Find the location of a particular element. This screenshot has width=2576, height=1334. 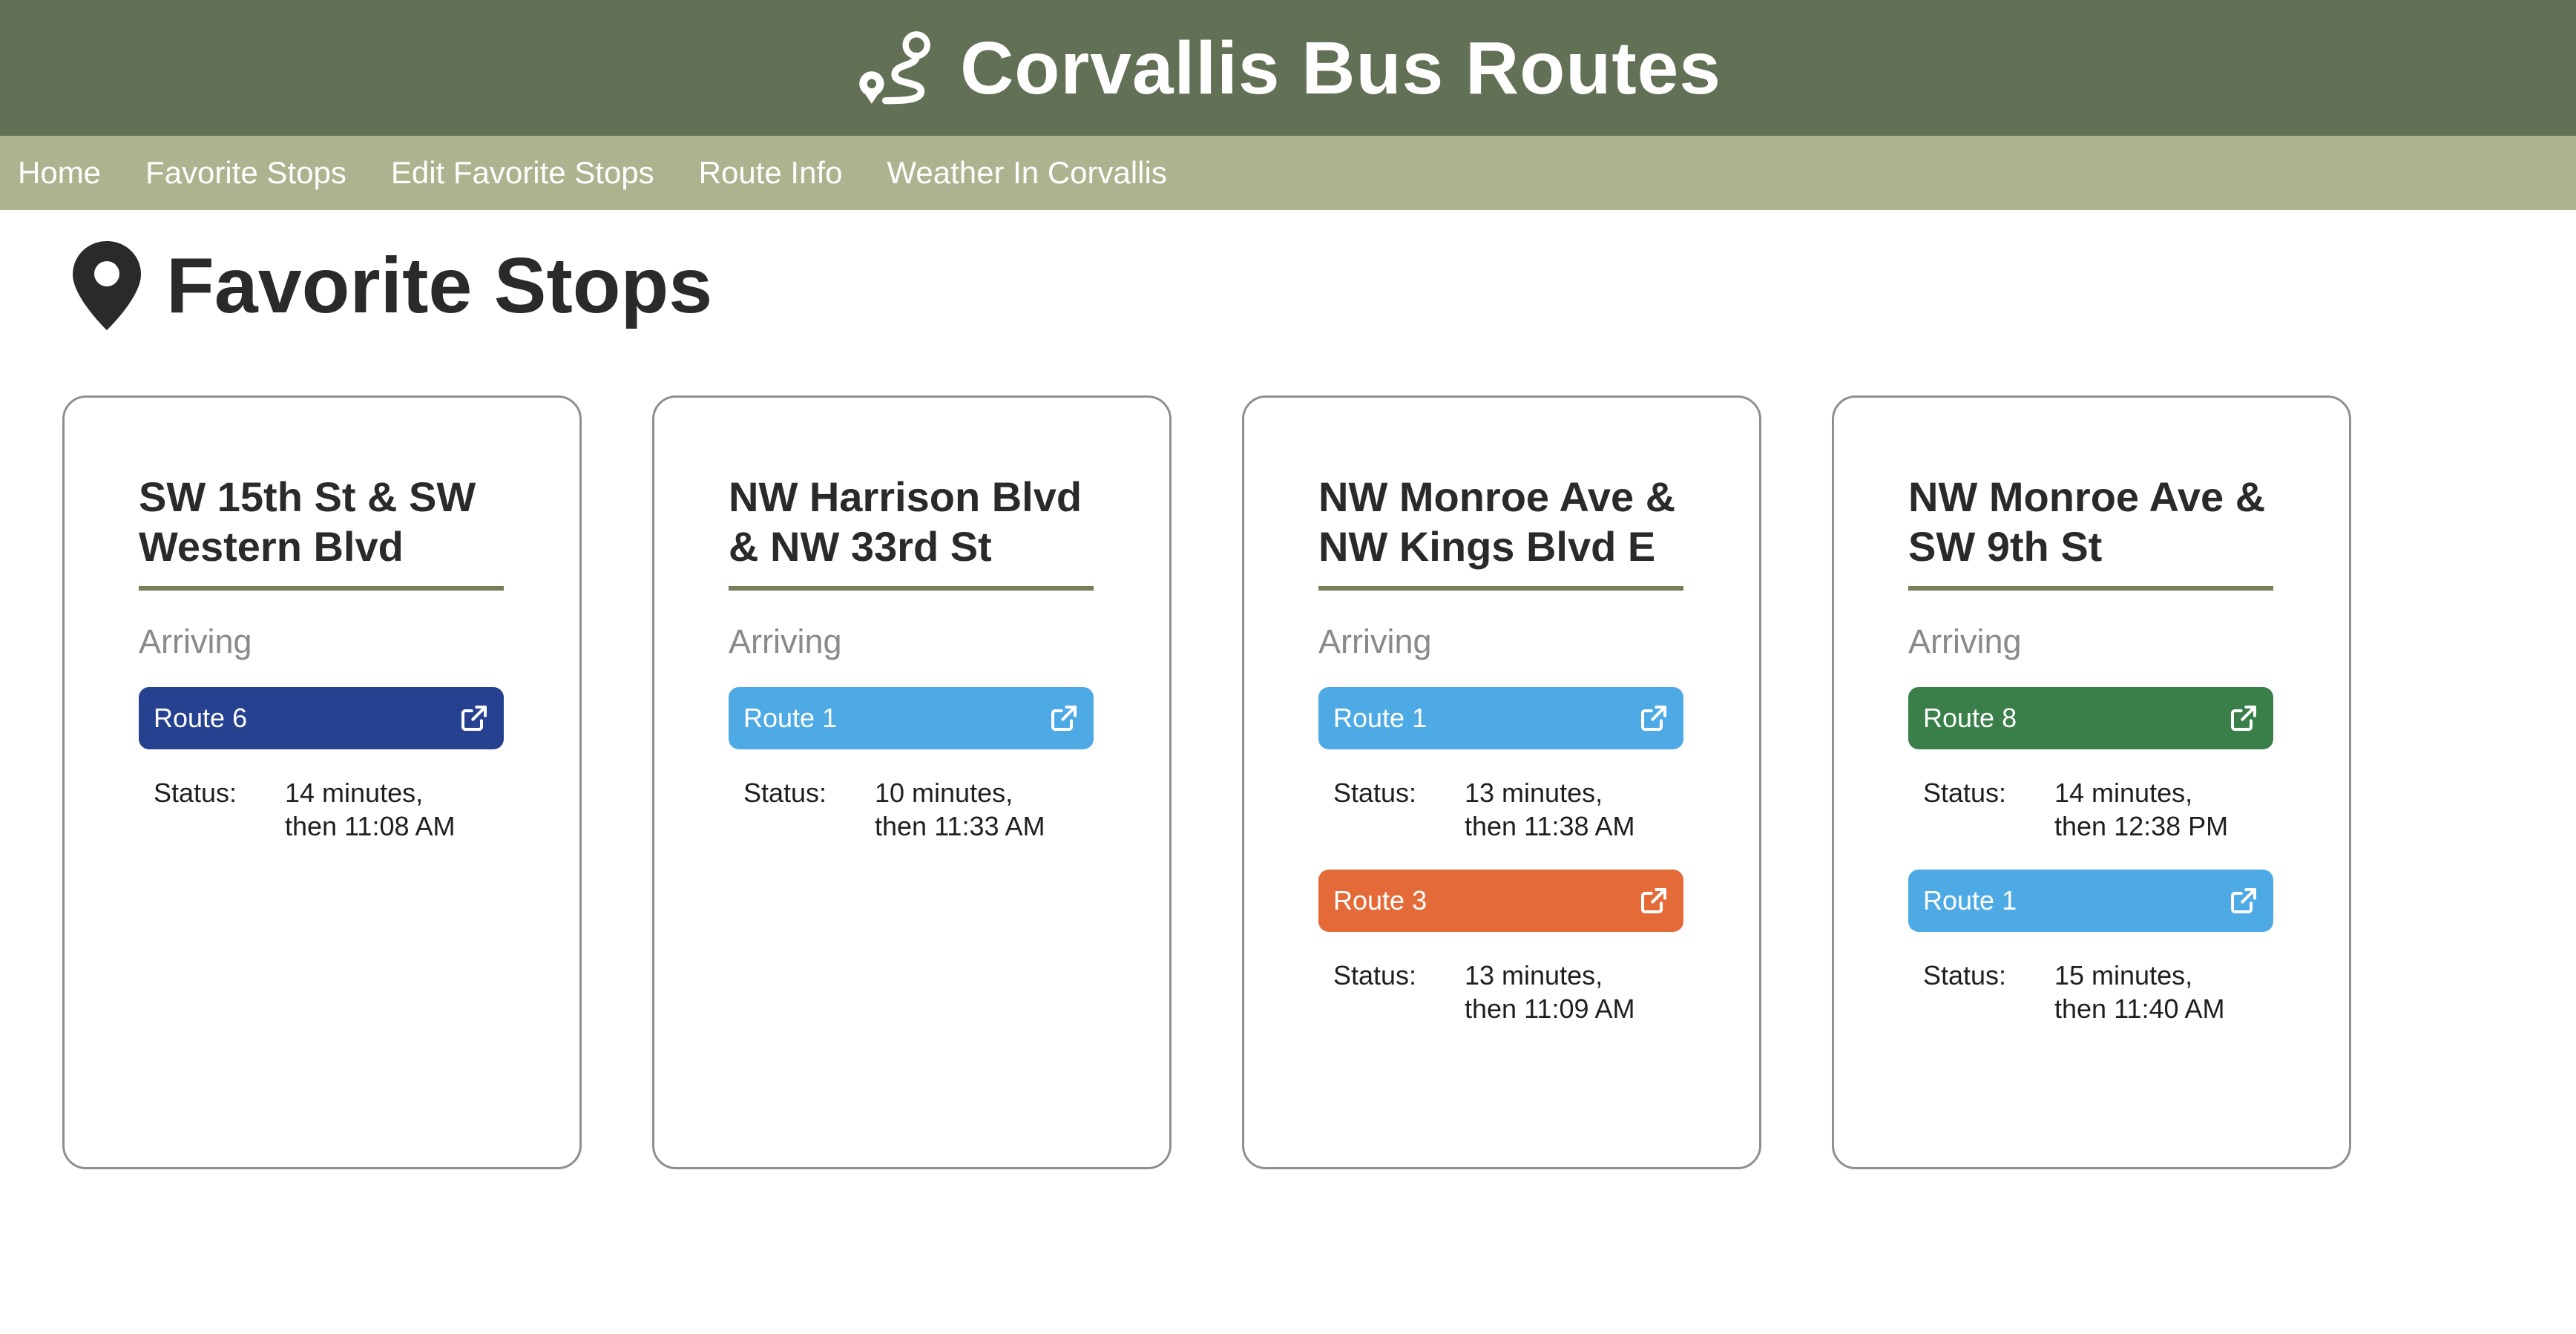

status-next-time: then 11:40 AM is located at coordinates (2139, 1009).